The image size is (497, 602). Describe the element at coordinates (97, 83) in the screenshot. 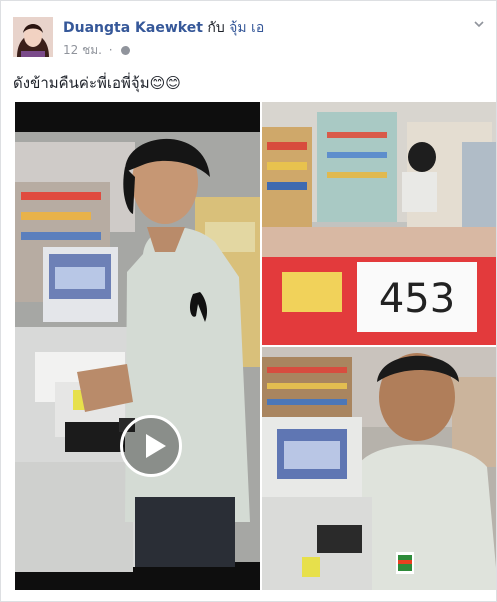

I see `post-caption: ดังข้ามคืนค่ะพี่เอพี่จุ้ม😊😊` at that location.